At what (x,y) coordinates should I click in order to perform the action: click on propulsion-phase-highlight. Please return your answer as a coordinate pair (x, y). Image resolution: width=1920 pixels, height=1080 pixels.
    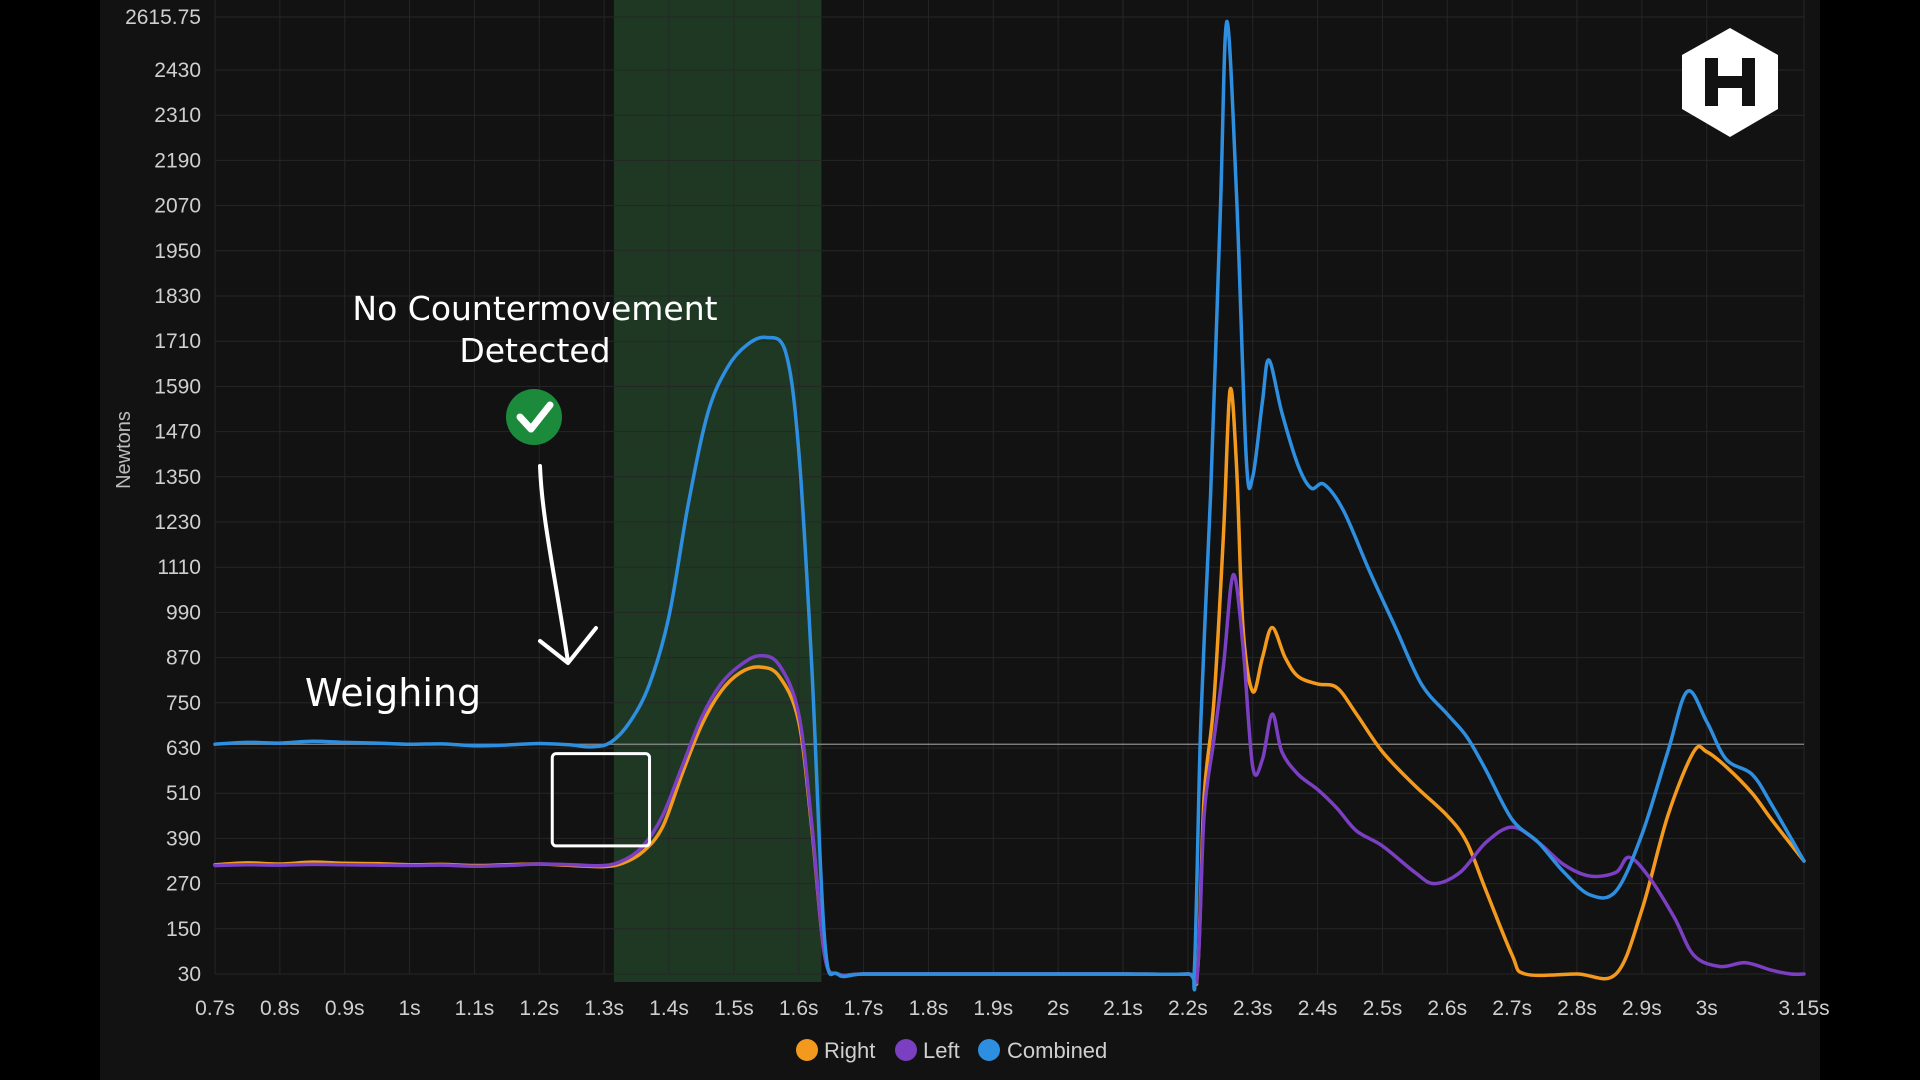
    Looking at the image, I should click on (717, 491).